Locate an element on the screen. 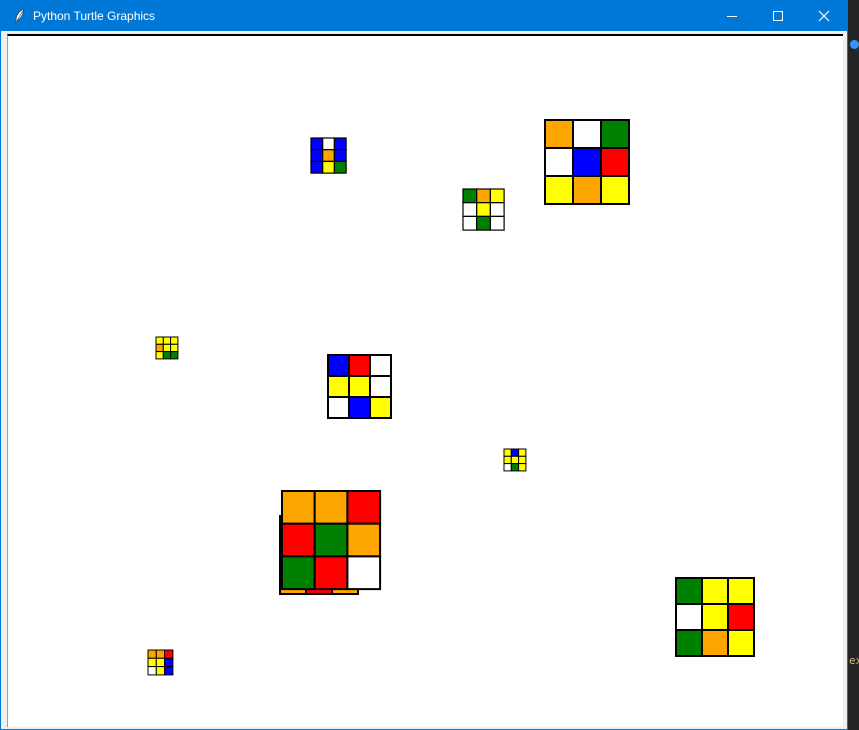 The width and height of the screenshot is (859, 730). cube-small-blue is located at coordinates (328, 155).